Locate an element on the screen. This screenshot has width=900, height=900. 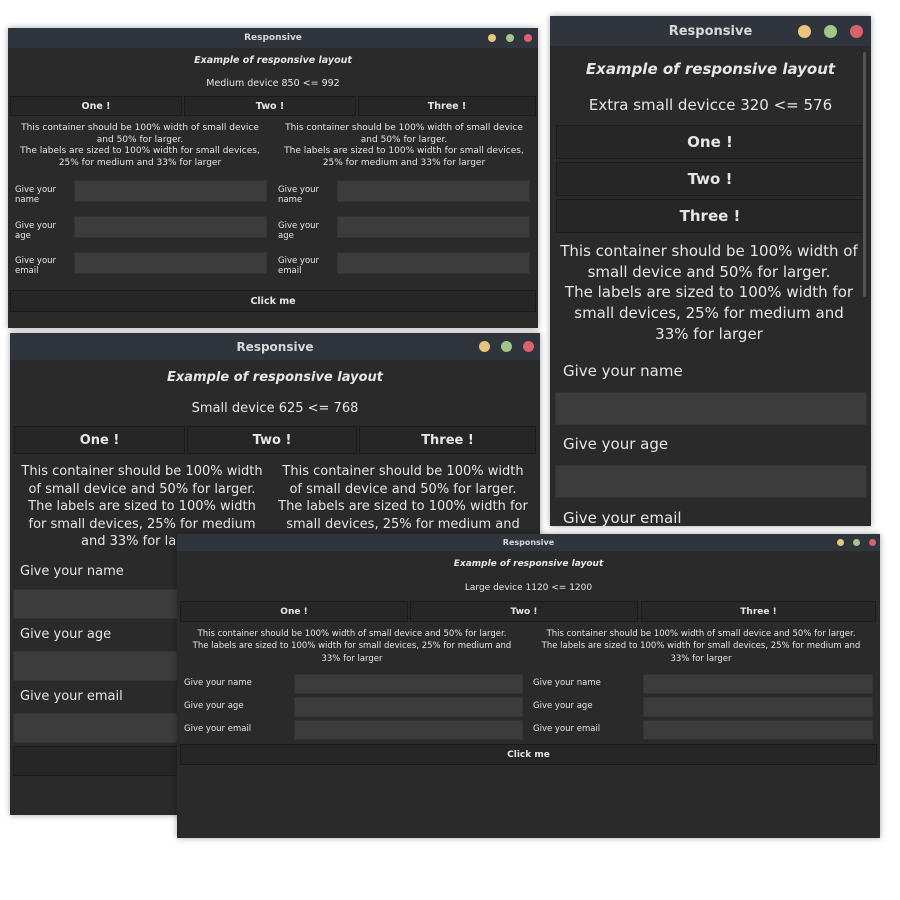
click-me-label: Click me is located at coordinates (273, 301).